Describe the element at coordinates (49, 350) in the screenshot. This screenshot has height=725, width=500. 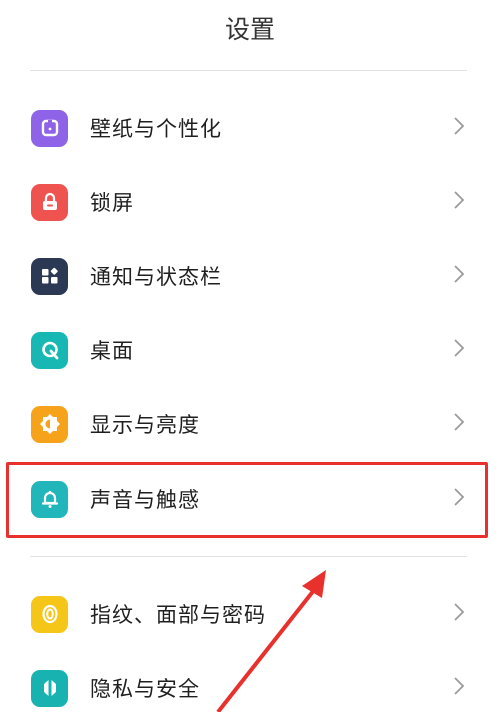
I see `desktop-q-icon` at that location.